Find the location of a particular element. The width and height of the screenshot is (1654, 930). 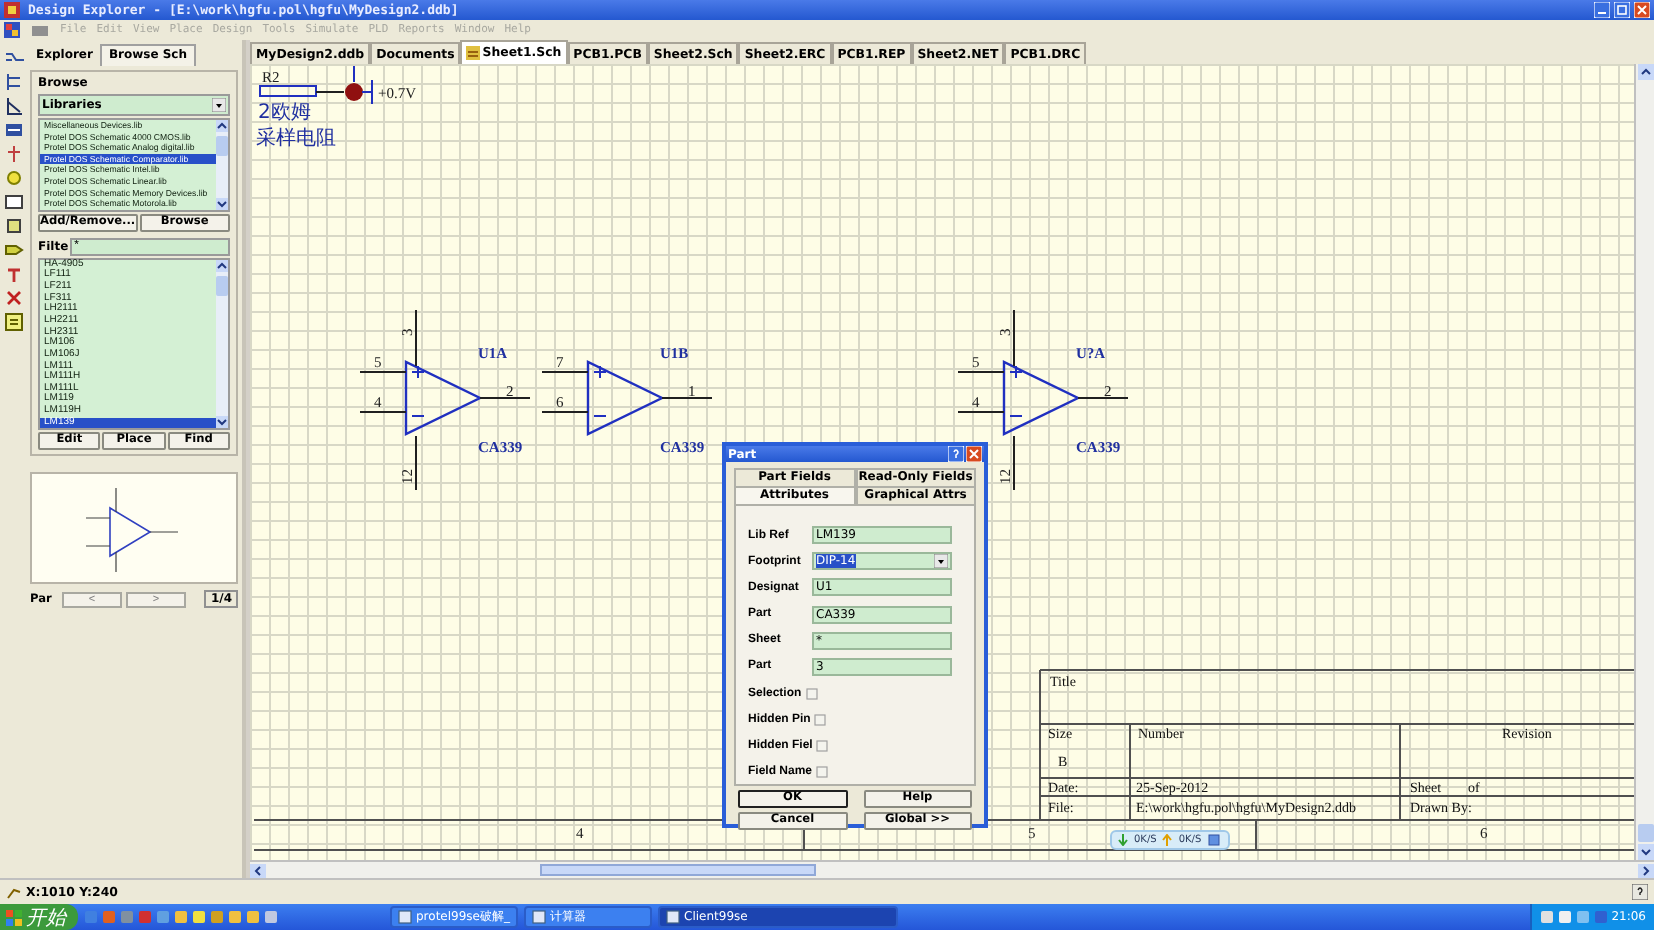

square-icon is located at coordinates (13, 226).